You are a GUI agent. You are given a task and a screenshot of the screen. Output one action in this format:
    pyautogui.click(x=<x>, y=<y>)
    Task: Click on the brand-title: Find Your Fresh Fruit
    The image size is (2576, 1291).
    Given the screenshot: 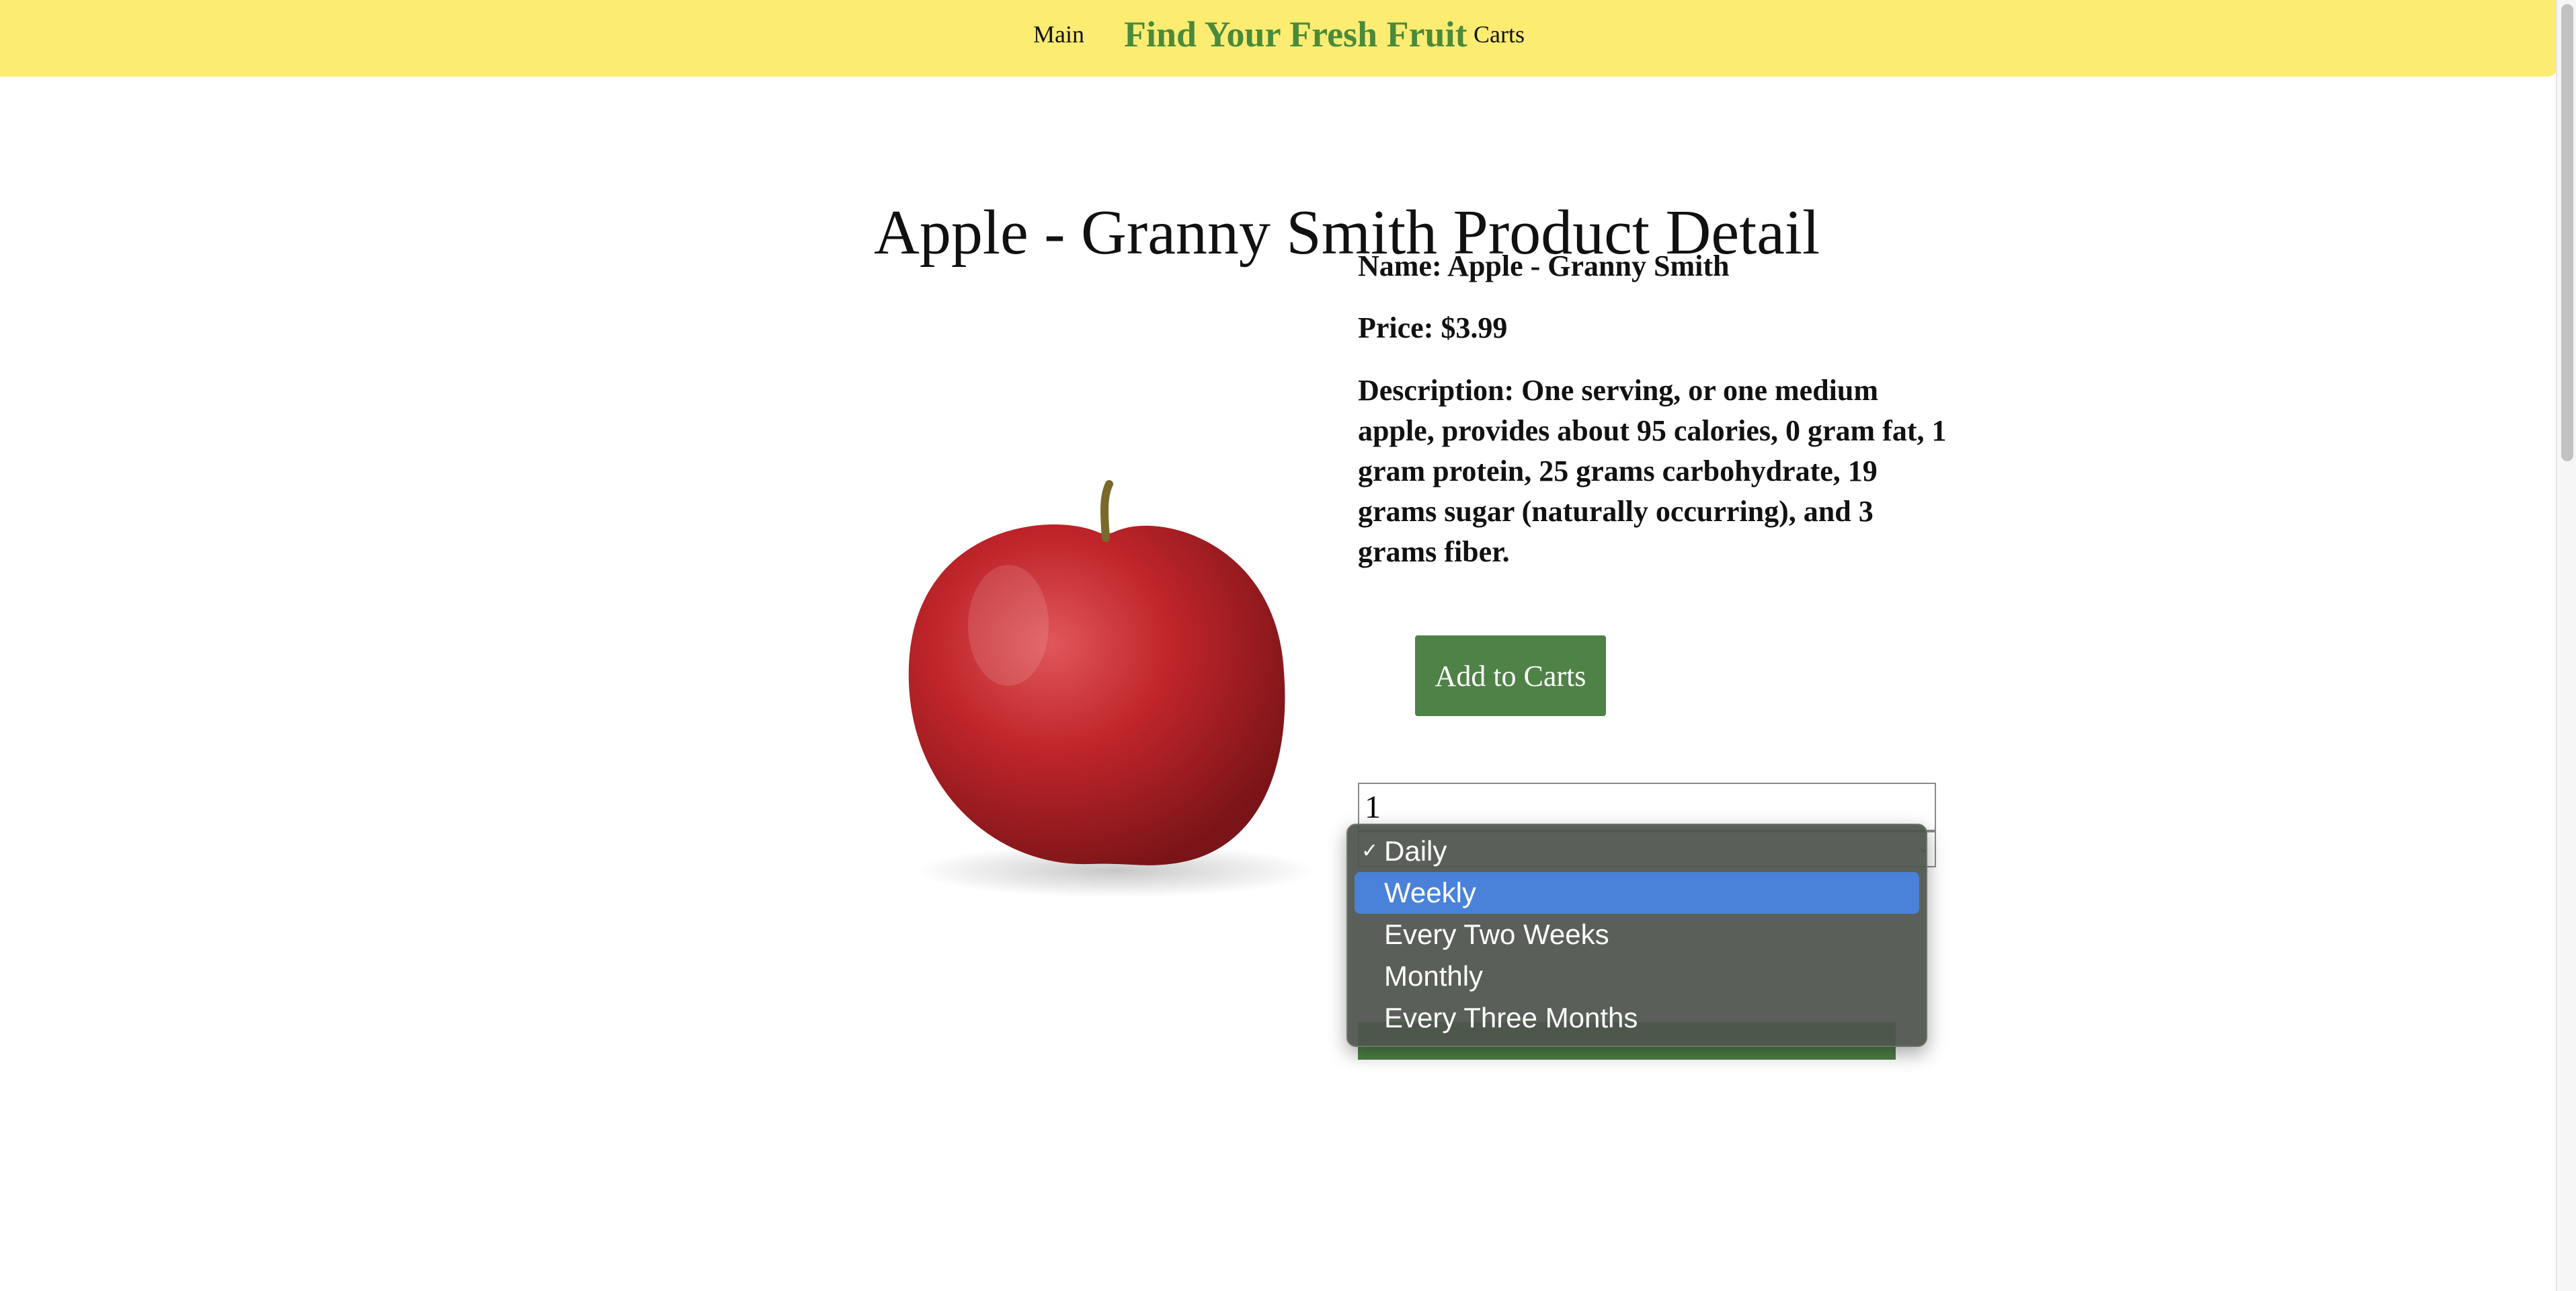 What is the action you would take?
    pyautogui.click(x=1295, y=34)
    